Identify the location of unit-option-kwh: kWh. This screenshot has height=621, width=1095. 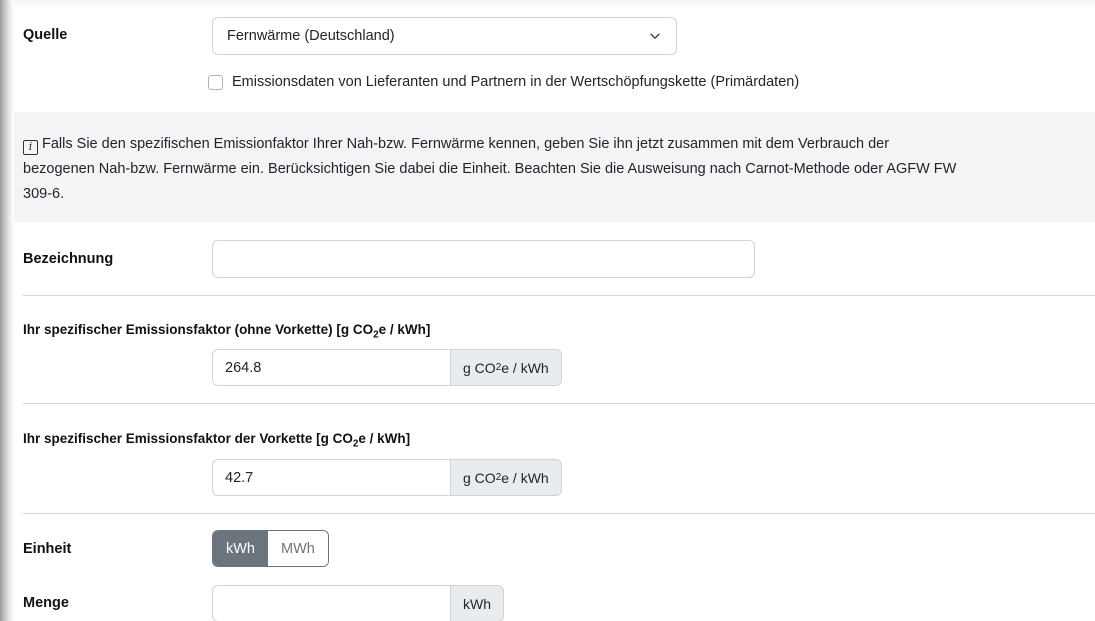
(240, 548).